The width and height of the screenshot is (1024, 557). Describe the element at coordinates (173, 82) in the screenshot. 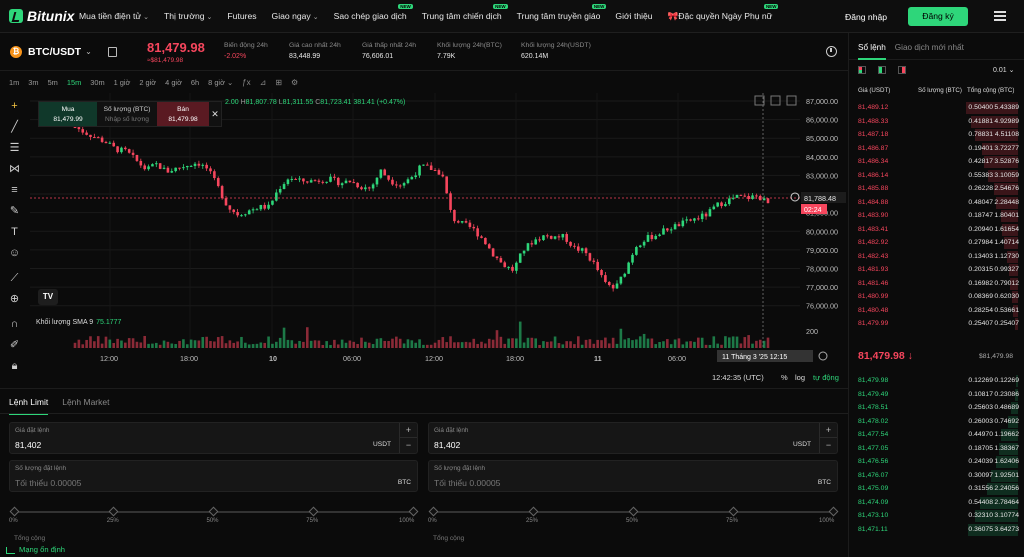

I see `timeframe-7: 4 giờ` at that location.